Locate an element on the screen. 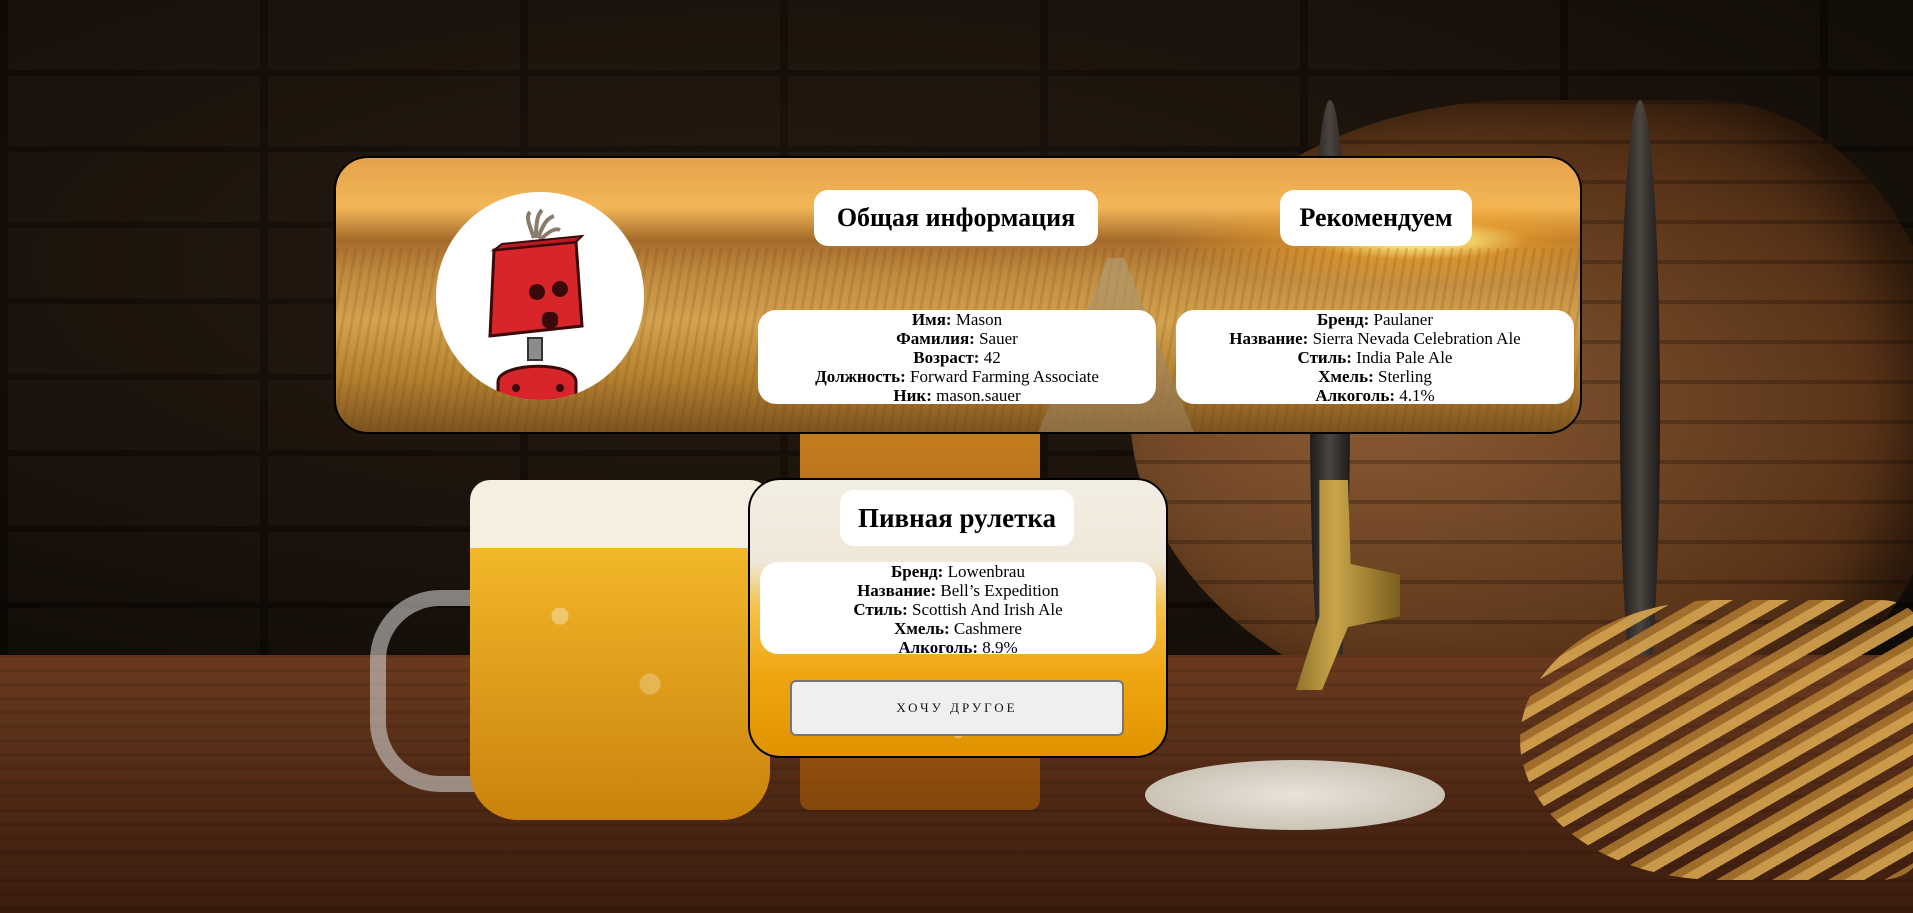 This screenshot has width=1913, height=913. want-another-button: ХОЧУ ДРУГОЕ is located at coordinates (957, 708).